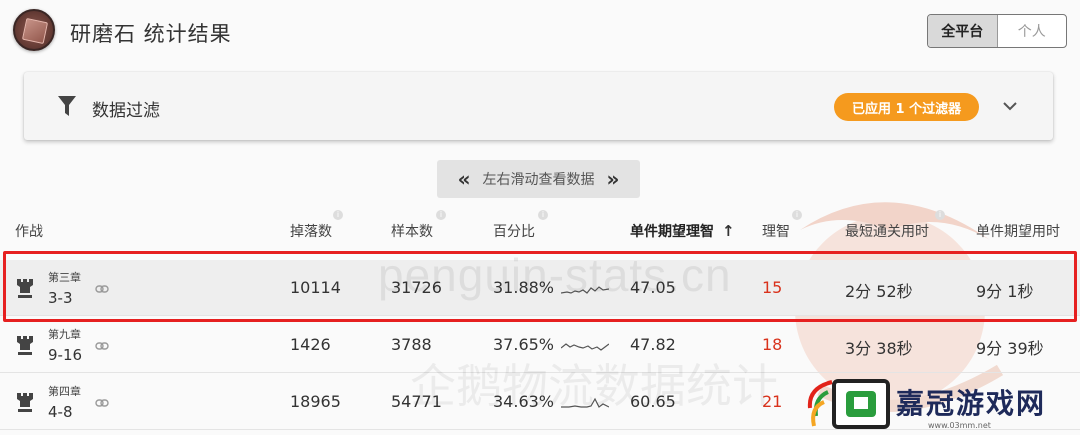 The width and height of the screenshot is (1080, 435). Describe the element at coordinates (411, 344) in the screenshot. I see `samples-count: 3788` at that location.